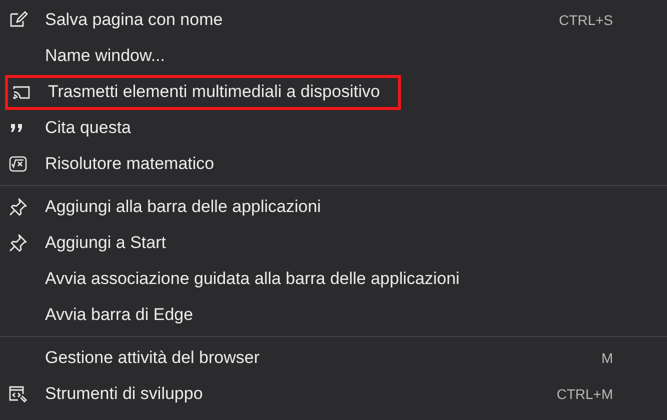  Describe the element at coordinates (333, 207) in the screenshot. I see `menu-row: Aggiungi alla barra delle applicazioni` at that location.